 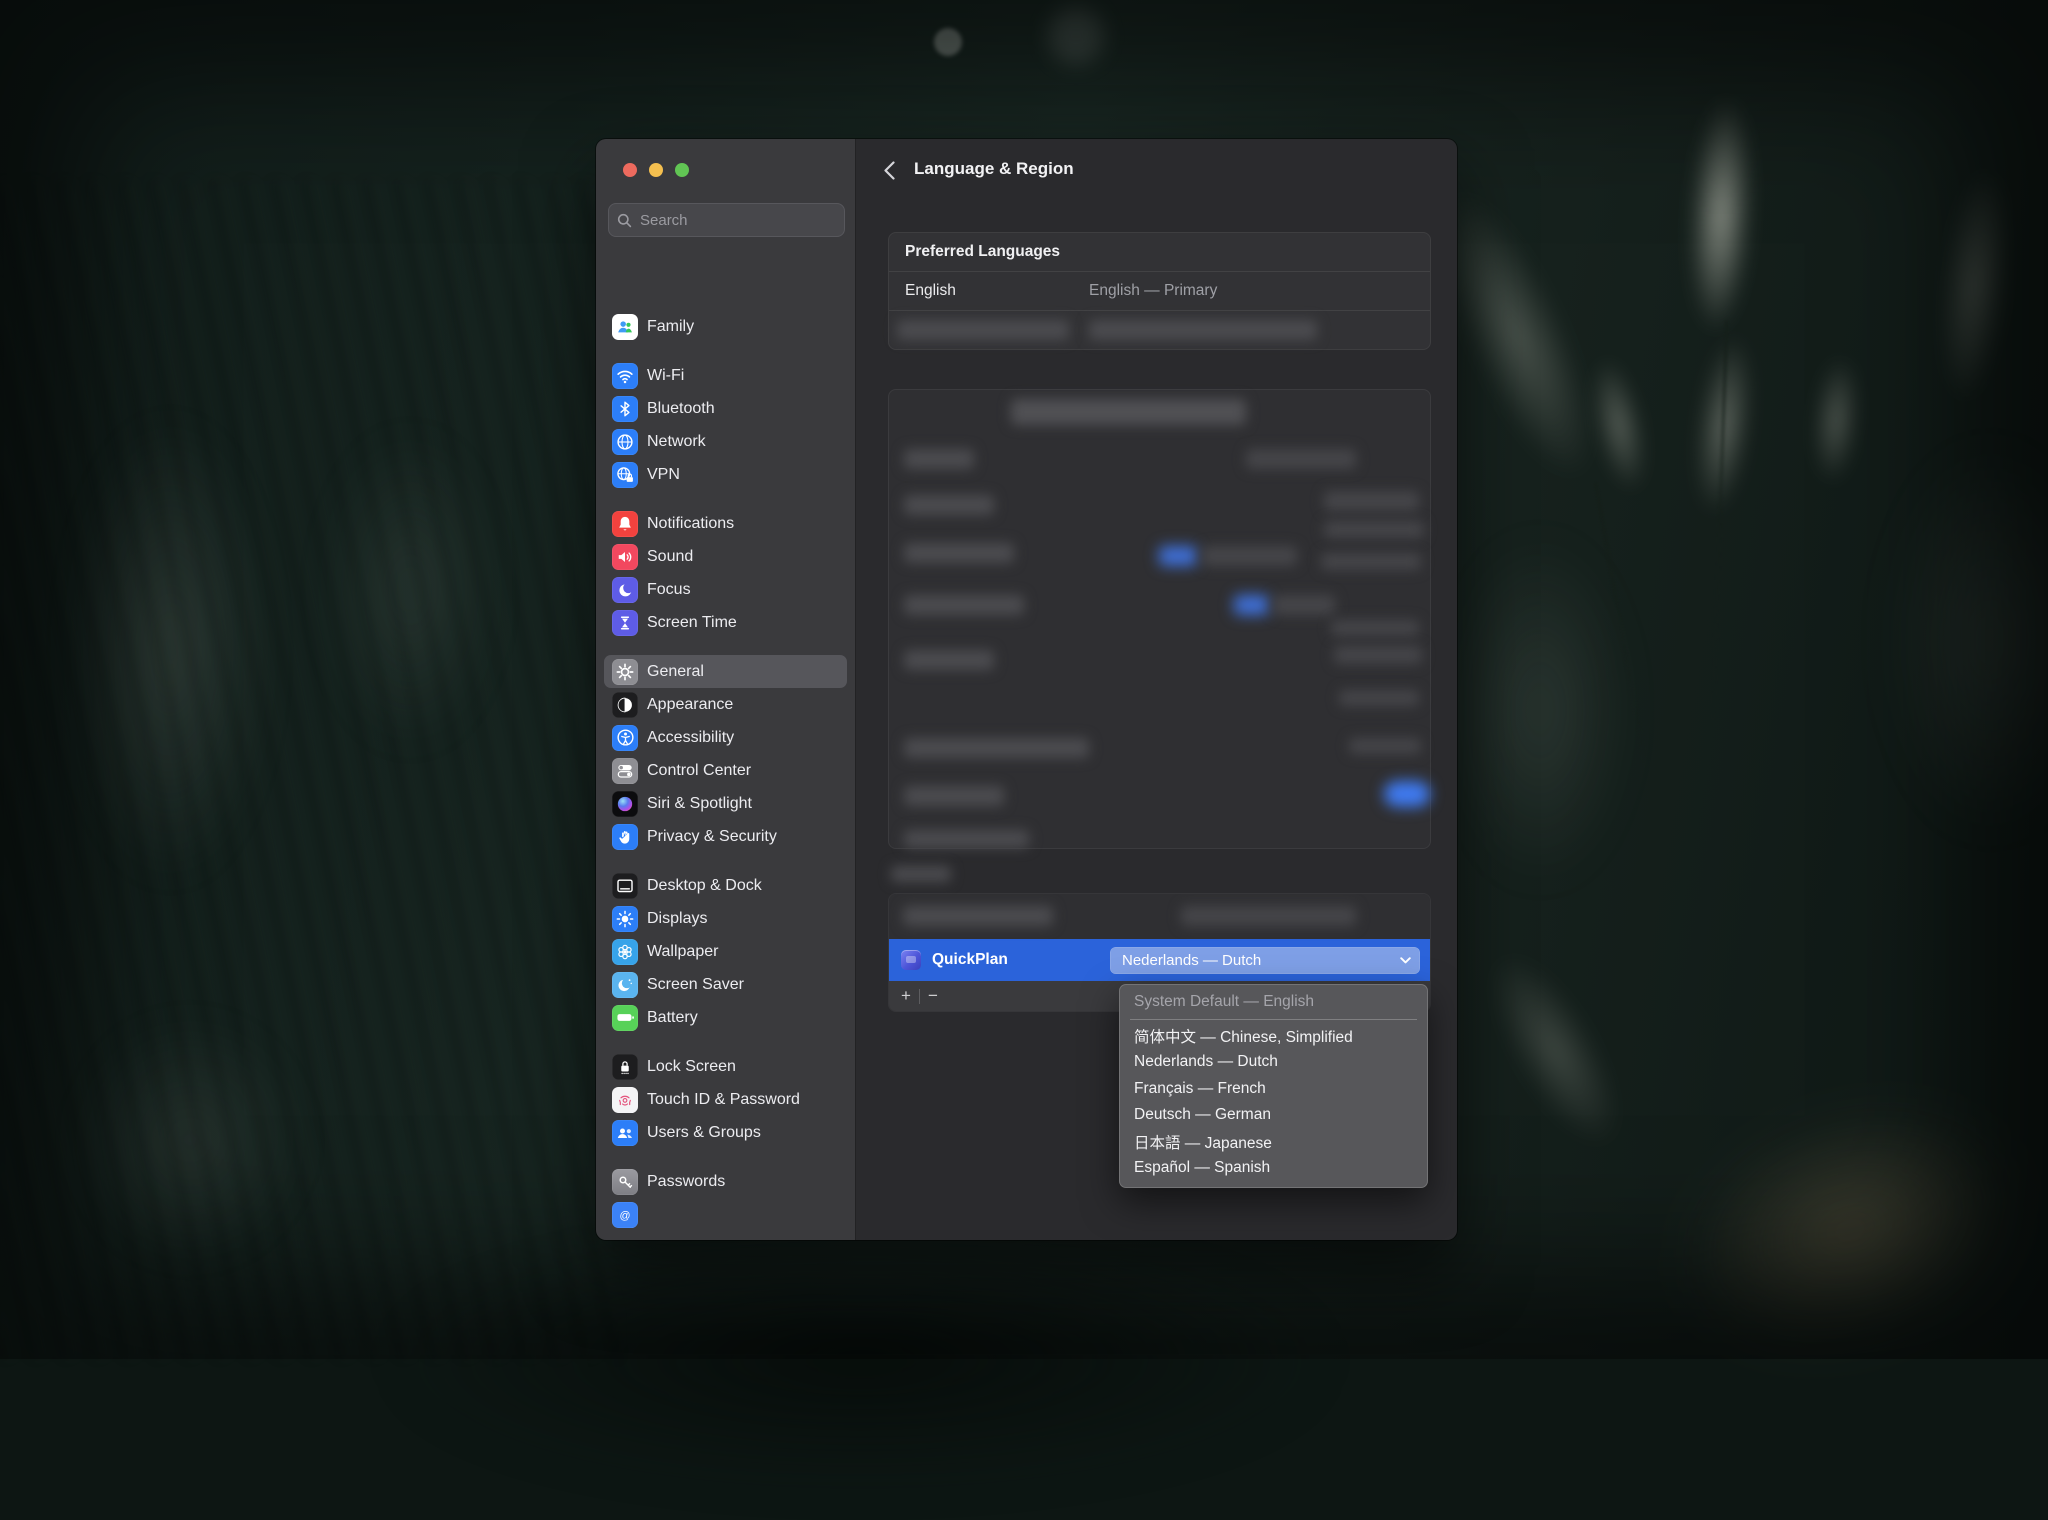 I want to click on language-status: English — Primary, so click(x=1153, y=290).